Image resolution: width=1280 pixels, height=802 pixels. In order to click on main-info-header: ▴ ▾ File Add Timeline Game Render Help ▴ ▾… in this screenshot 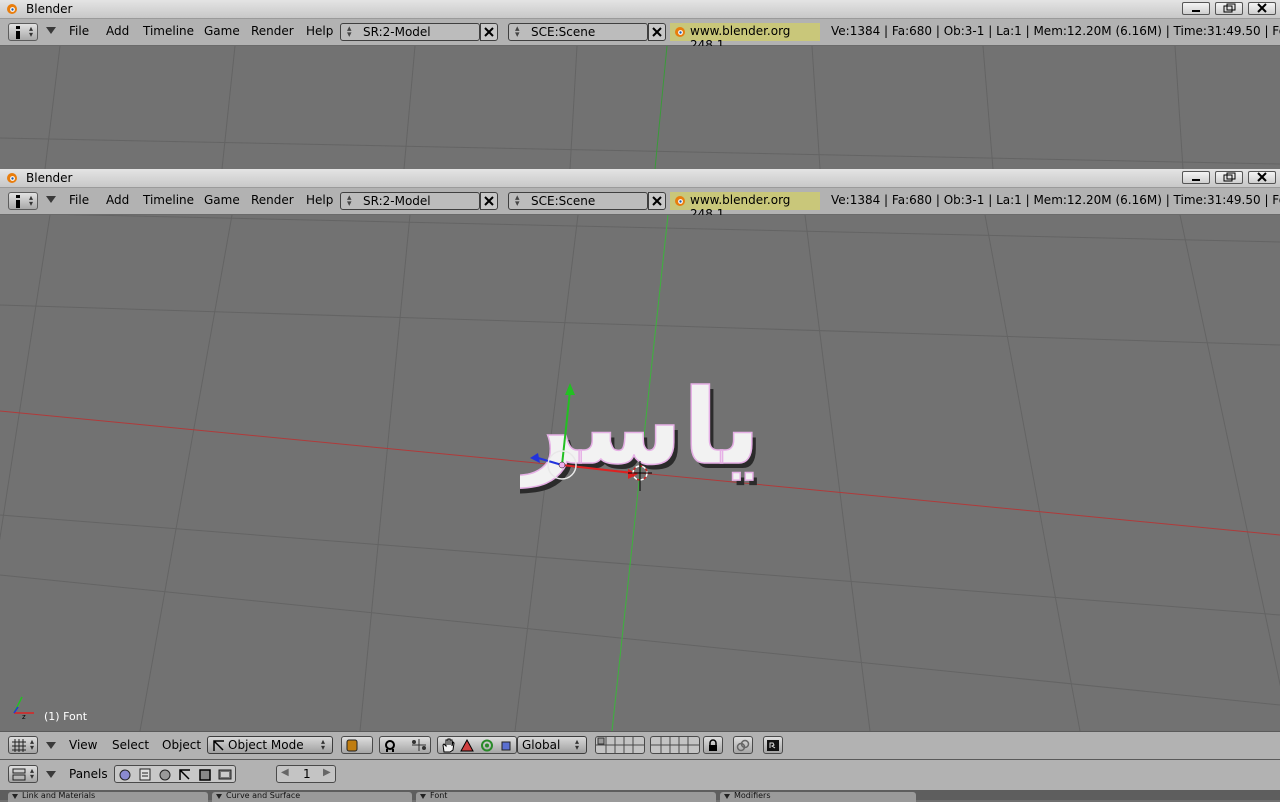, I will do `click(640, 204)`.